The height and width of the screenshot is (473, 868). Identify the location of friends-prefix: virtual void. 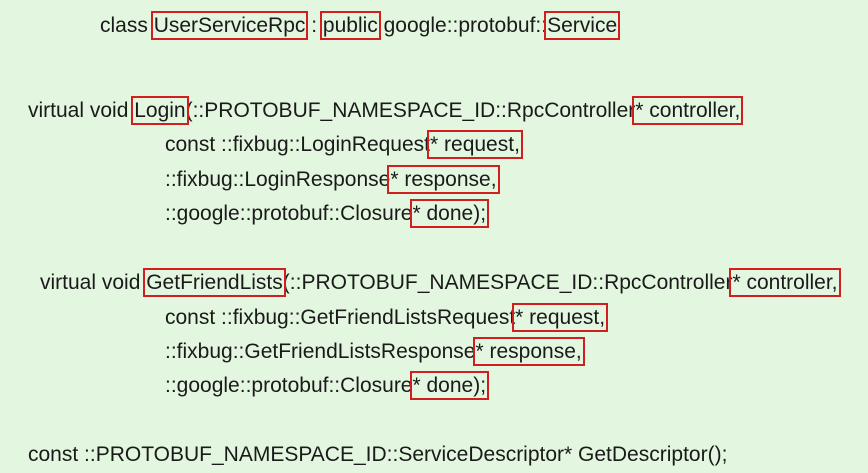
(93, 282).